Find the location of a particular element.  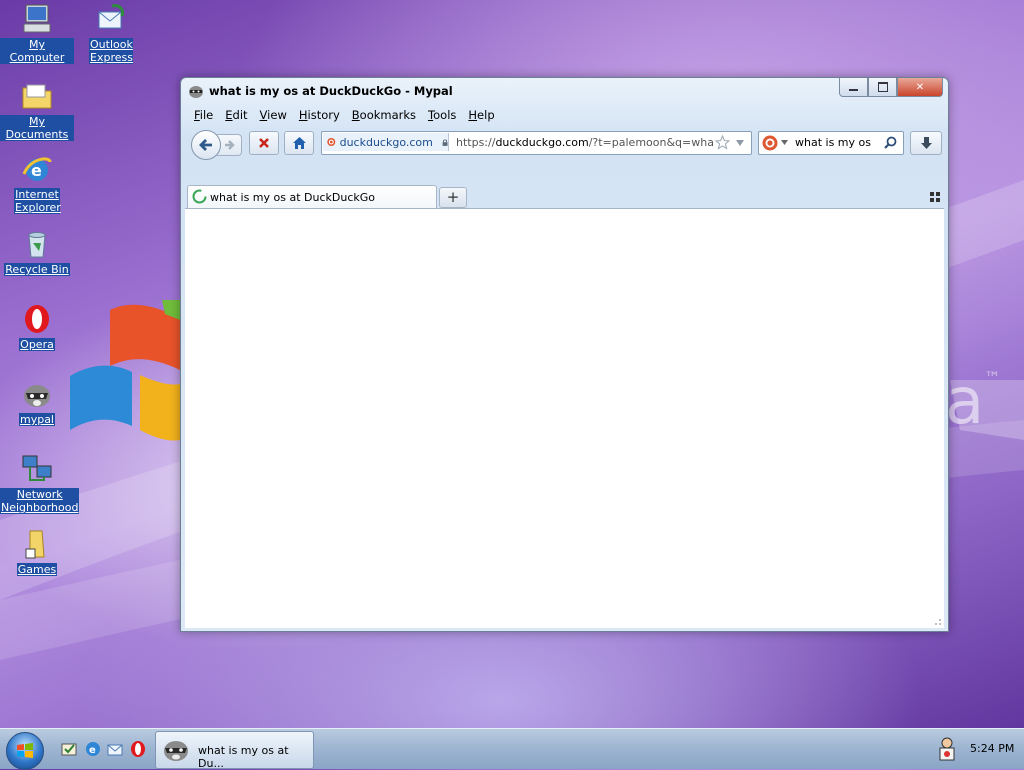

minimize-icon is located at coordinates (853, 90).